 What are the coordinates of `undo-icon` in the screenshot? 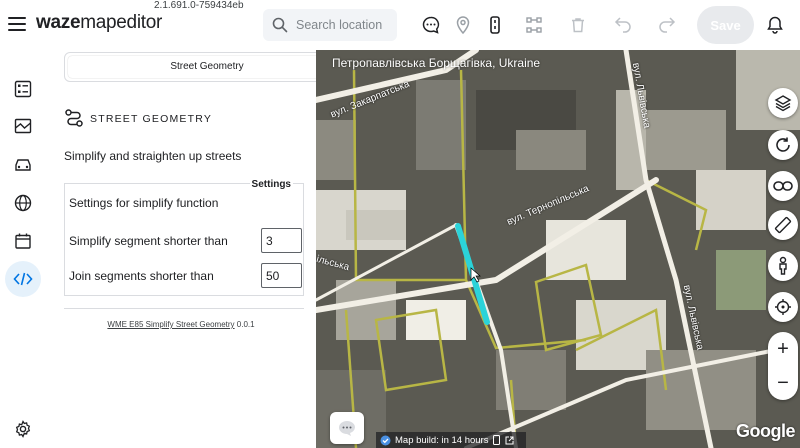 It's located at (623, 25).